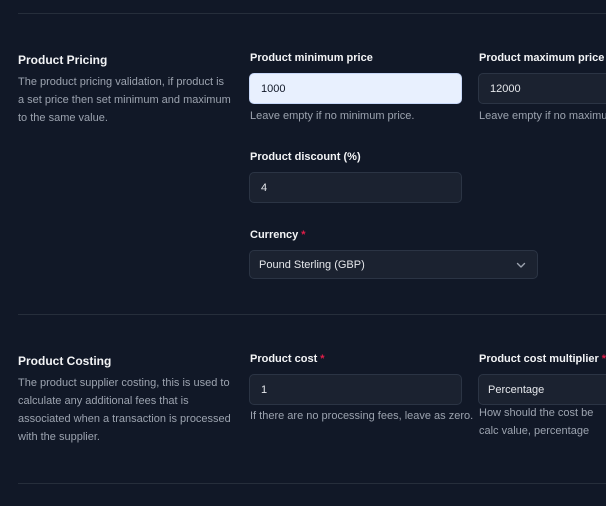 The width and height of the screenshot is (606, 506). Describe the element at coordinates (312, 13) in the screenshot. I see `divider-top` at that location.